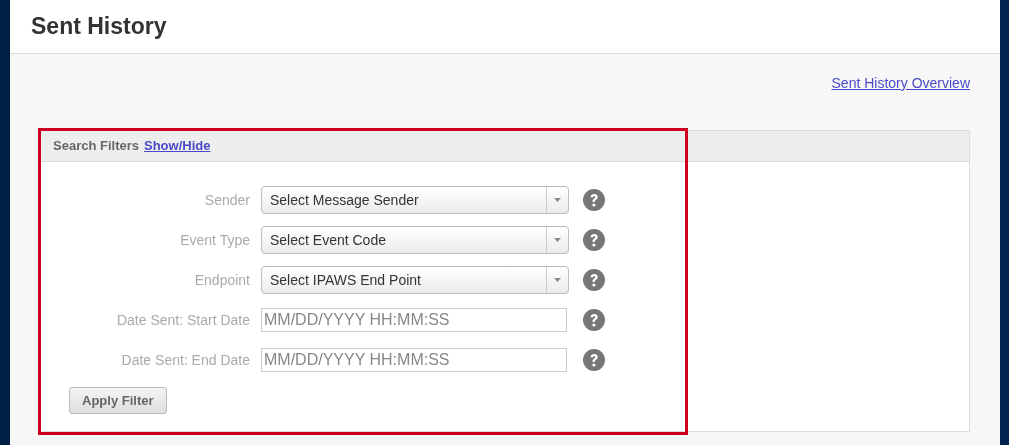 The image size is (1009, 445). What do you see at coordinates (99, 27) in the screenshot?
I see `page-title: Sent History` at bounding box center [99, 27].